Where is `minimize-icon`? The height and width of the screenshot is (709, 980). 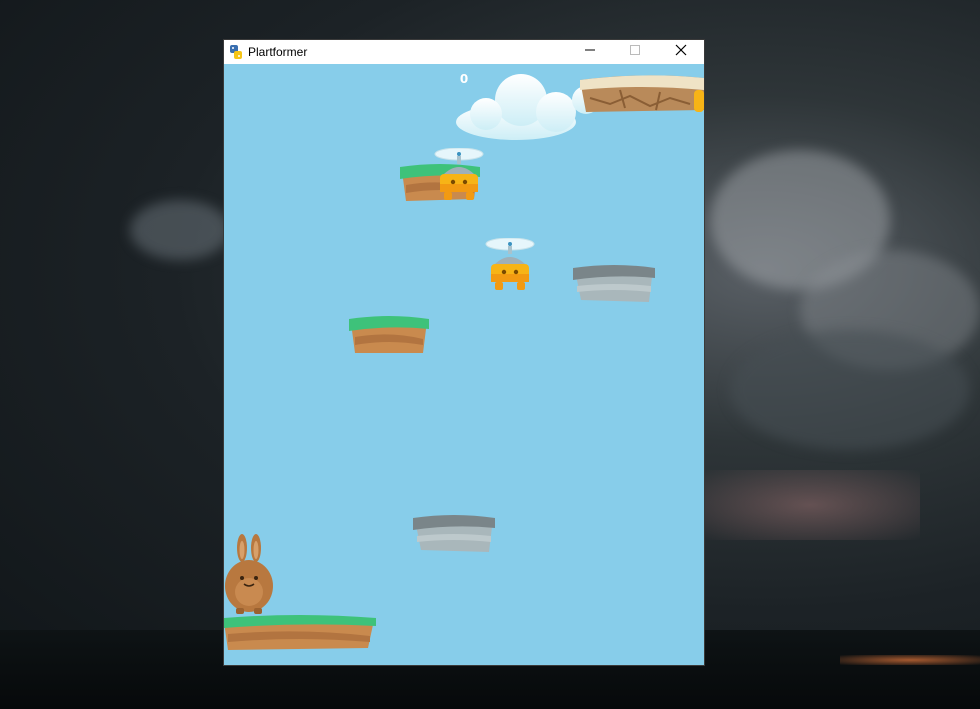
minimize-icon is located at coordinates (590, 52).